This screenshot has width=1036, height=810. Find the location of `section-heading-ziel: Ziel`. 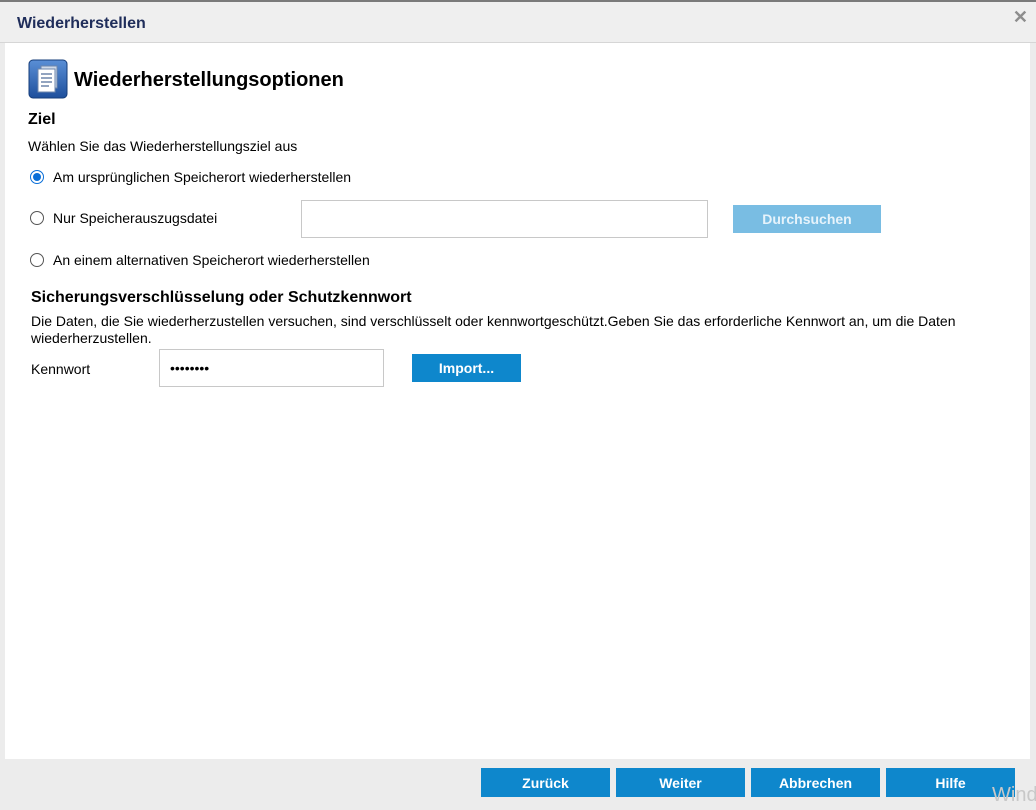

section-heading-ziel: Ziel is located at coordinates (42, 119).